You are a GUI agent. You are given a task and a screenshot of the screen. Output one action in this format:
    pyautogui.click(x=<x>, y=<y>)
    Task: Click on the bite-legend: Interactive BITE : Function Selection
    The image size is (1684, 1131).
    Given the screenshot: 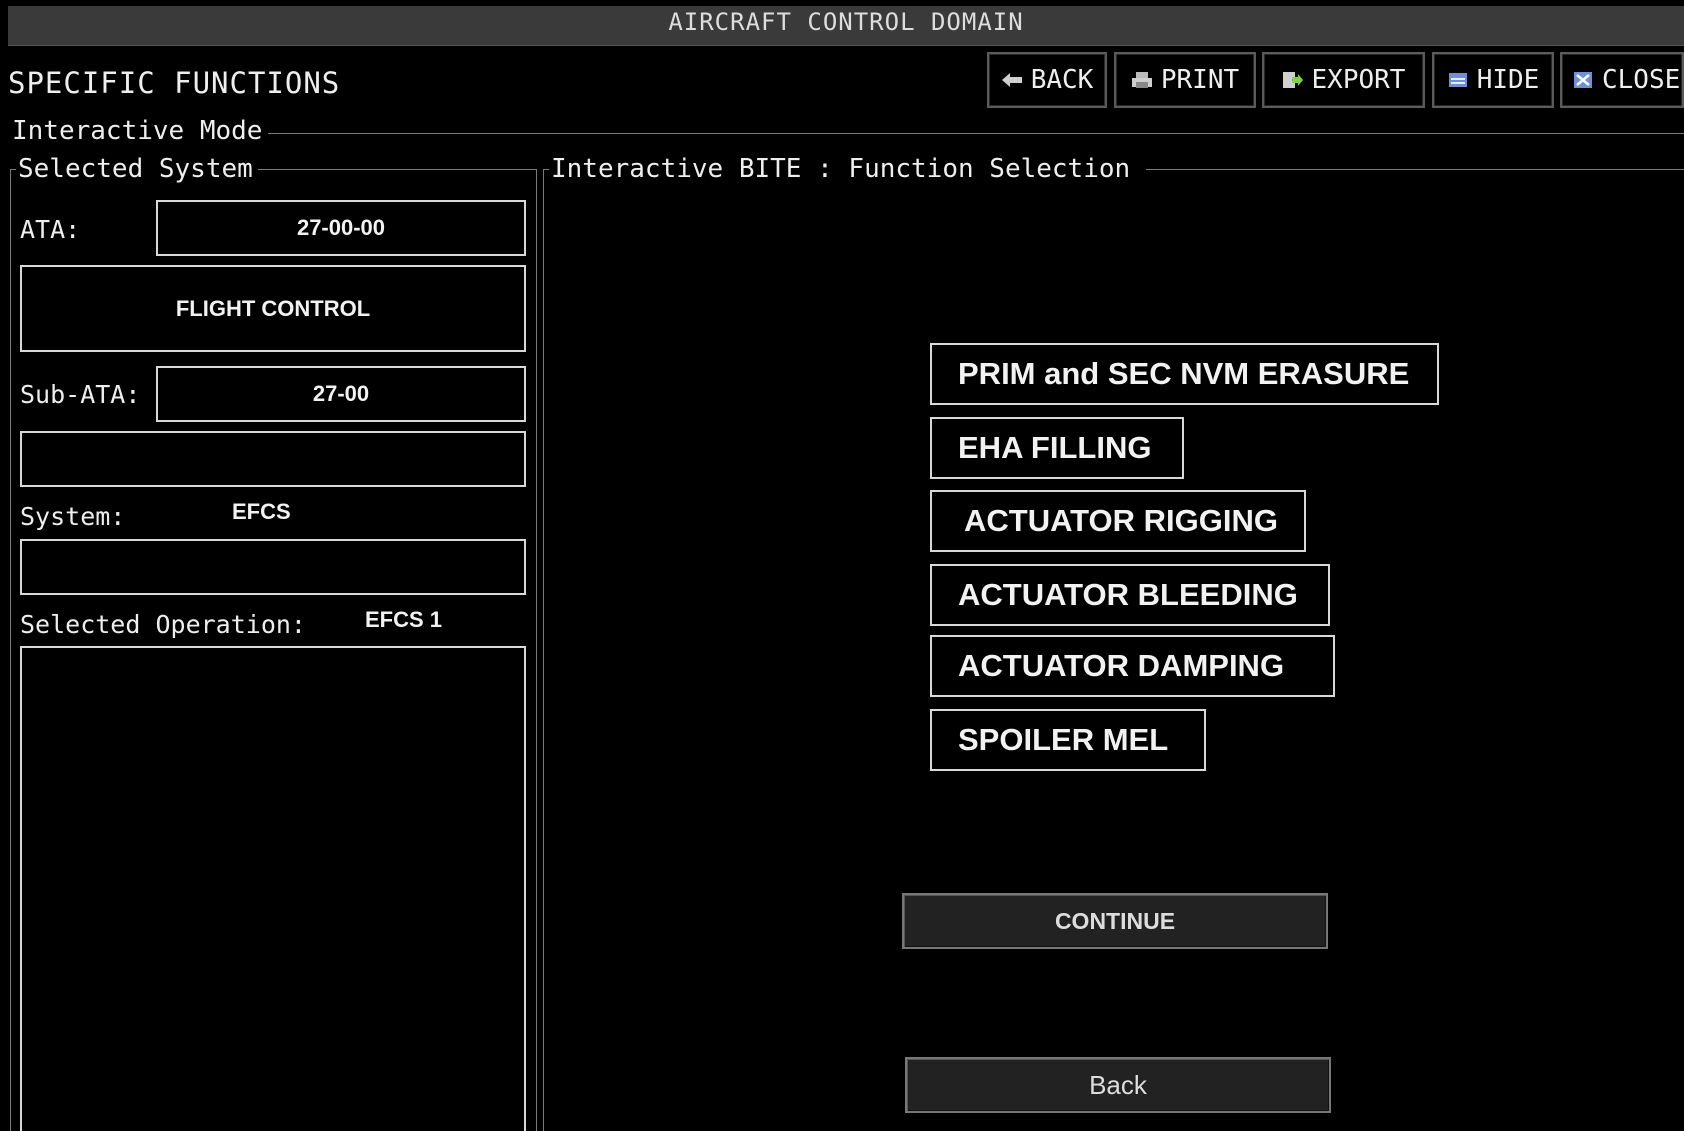 What is the action you would take?
    pyautogui.click(x=842, y=169)
    